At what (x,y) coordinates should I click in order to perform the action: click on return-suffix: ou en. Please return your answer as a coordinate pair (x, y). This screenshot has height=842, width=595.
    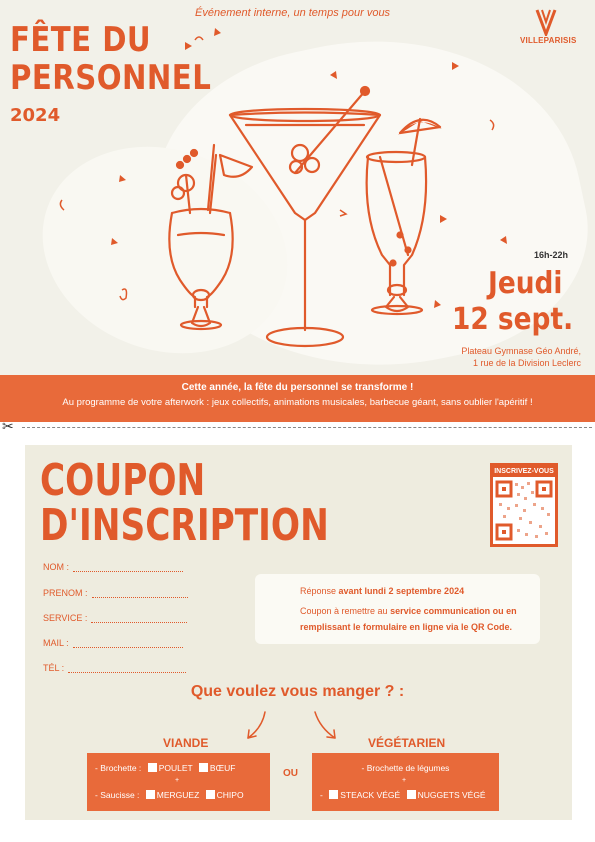
    Looking at the image, I should click on (503, 611).